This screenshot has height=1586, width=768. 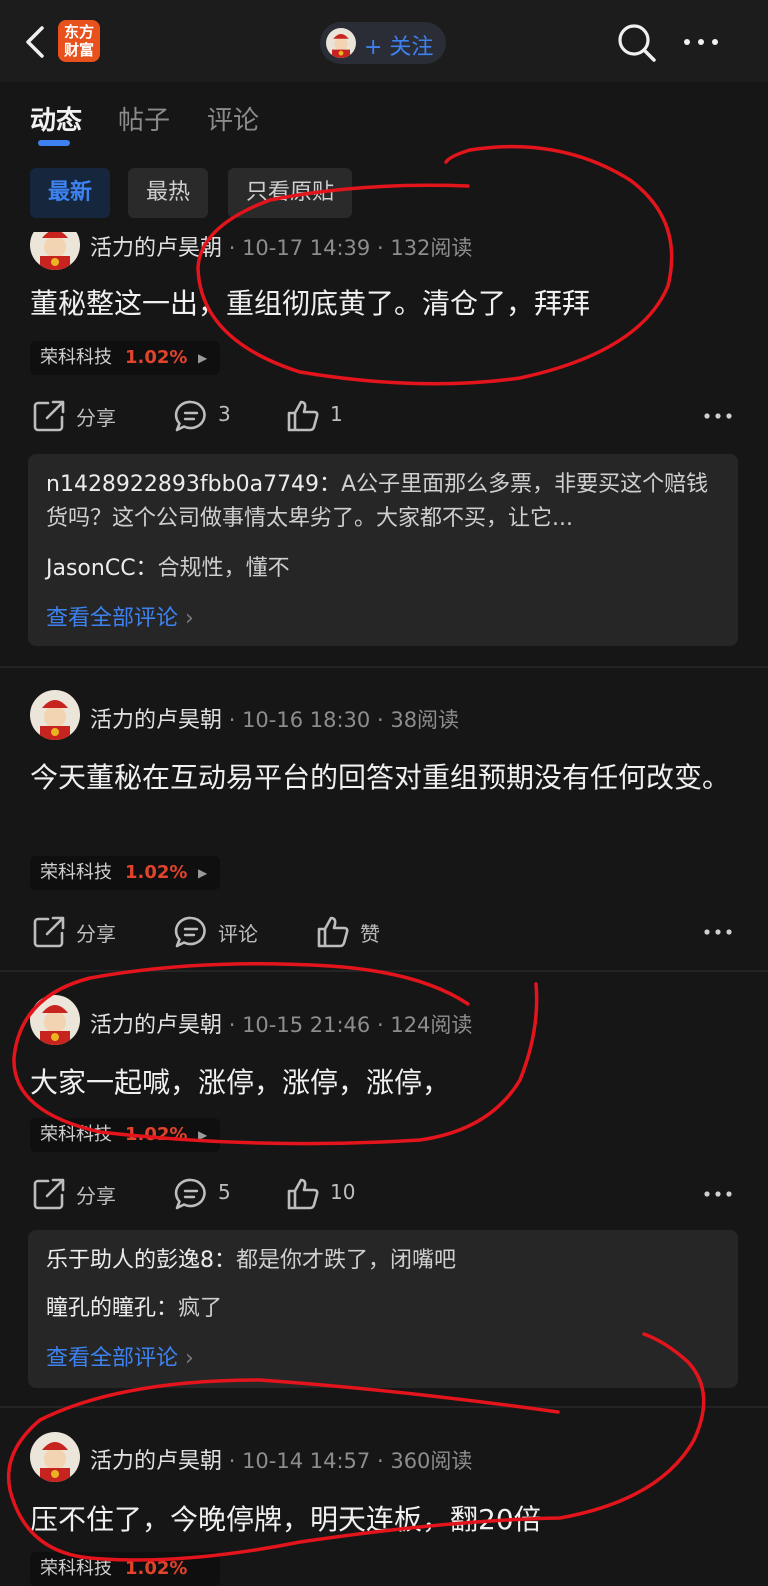 I want to click on comment-line: 瞳孔的瞳孔：疯了, so click(x=384, y=1309).